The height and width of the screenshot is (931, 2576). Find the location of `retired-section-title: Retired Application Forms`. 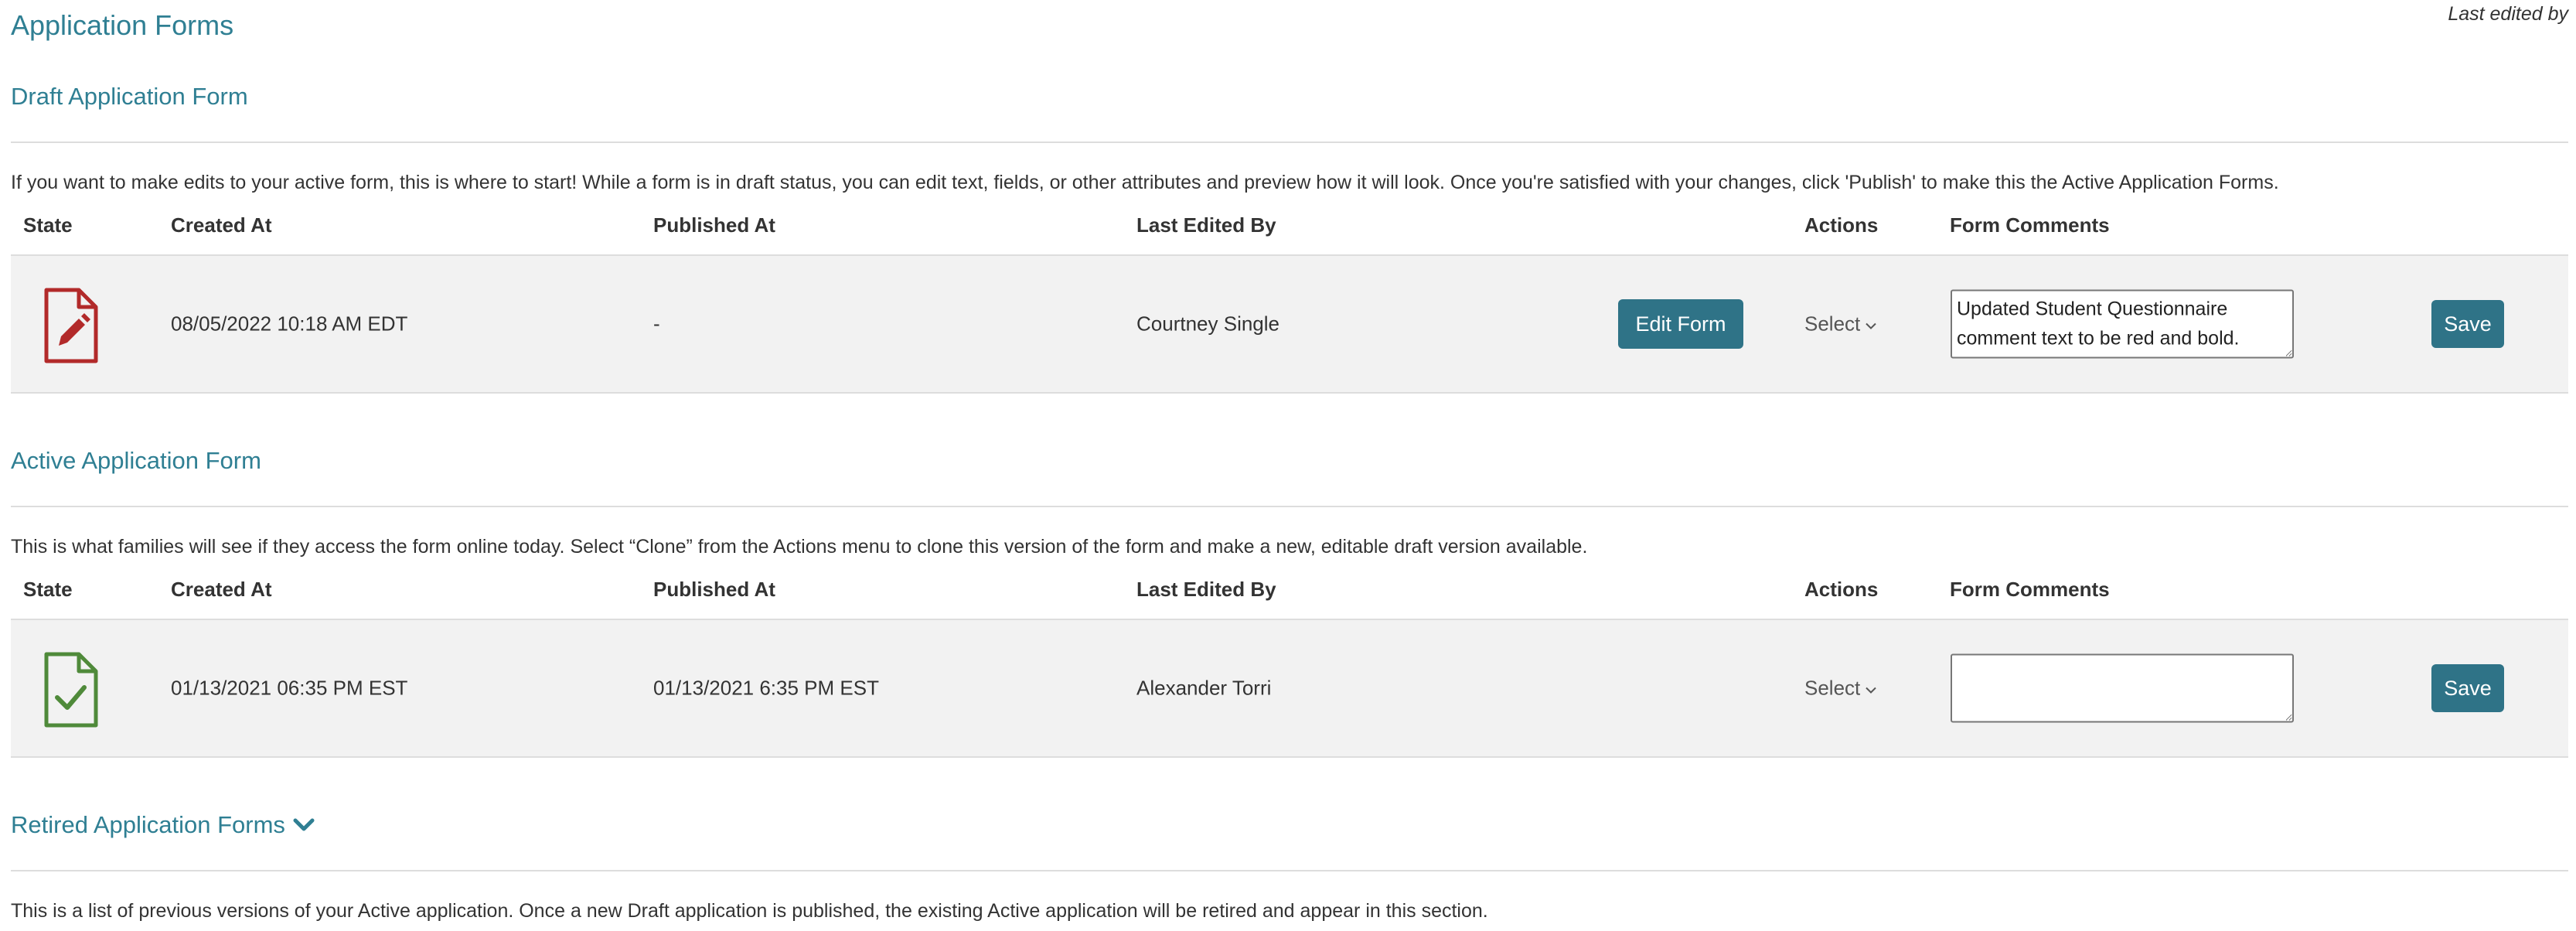

retired-section-title: Retired Application Forms is located at coordinates (148, 824).